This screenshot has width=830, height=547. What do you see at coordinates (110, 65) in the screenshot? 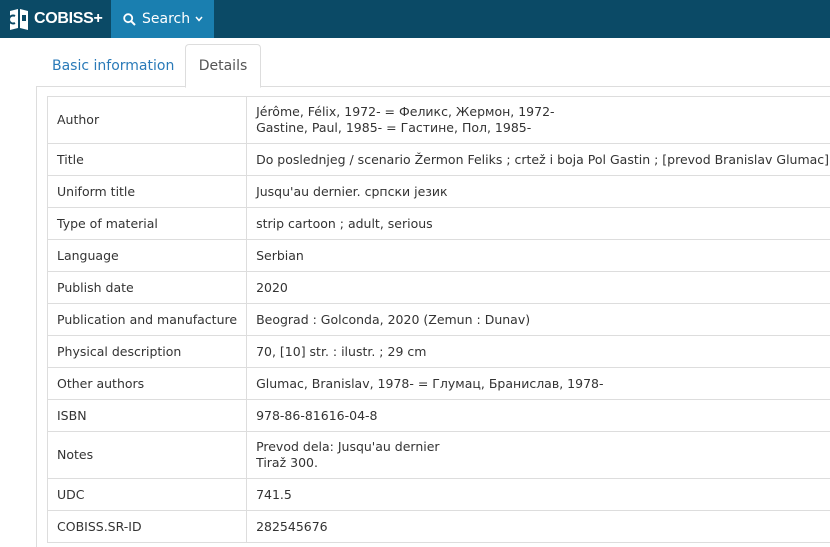
I see `tab-basic-information: Basic information` at bounding box center [110, 65].